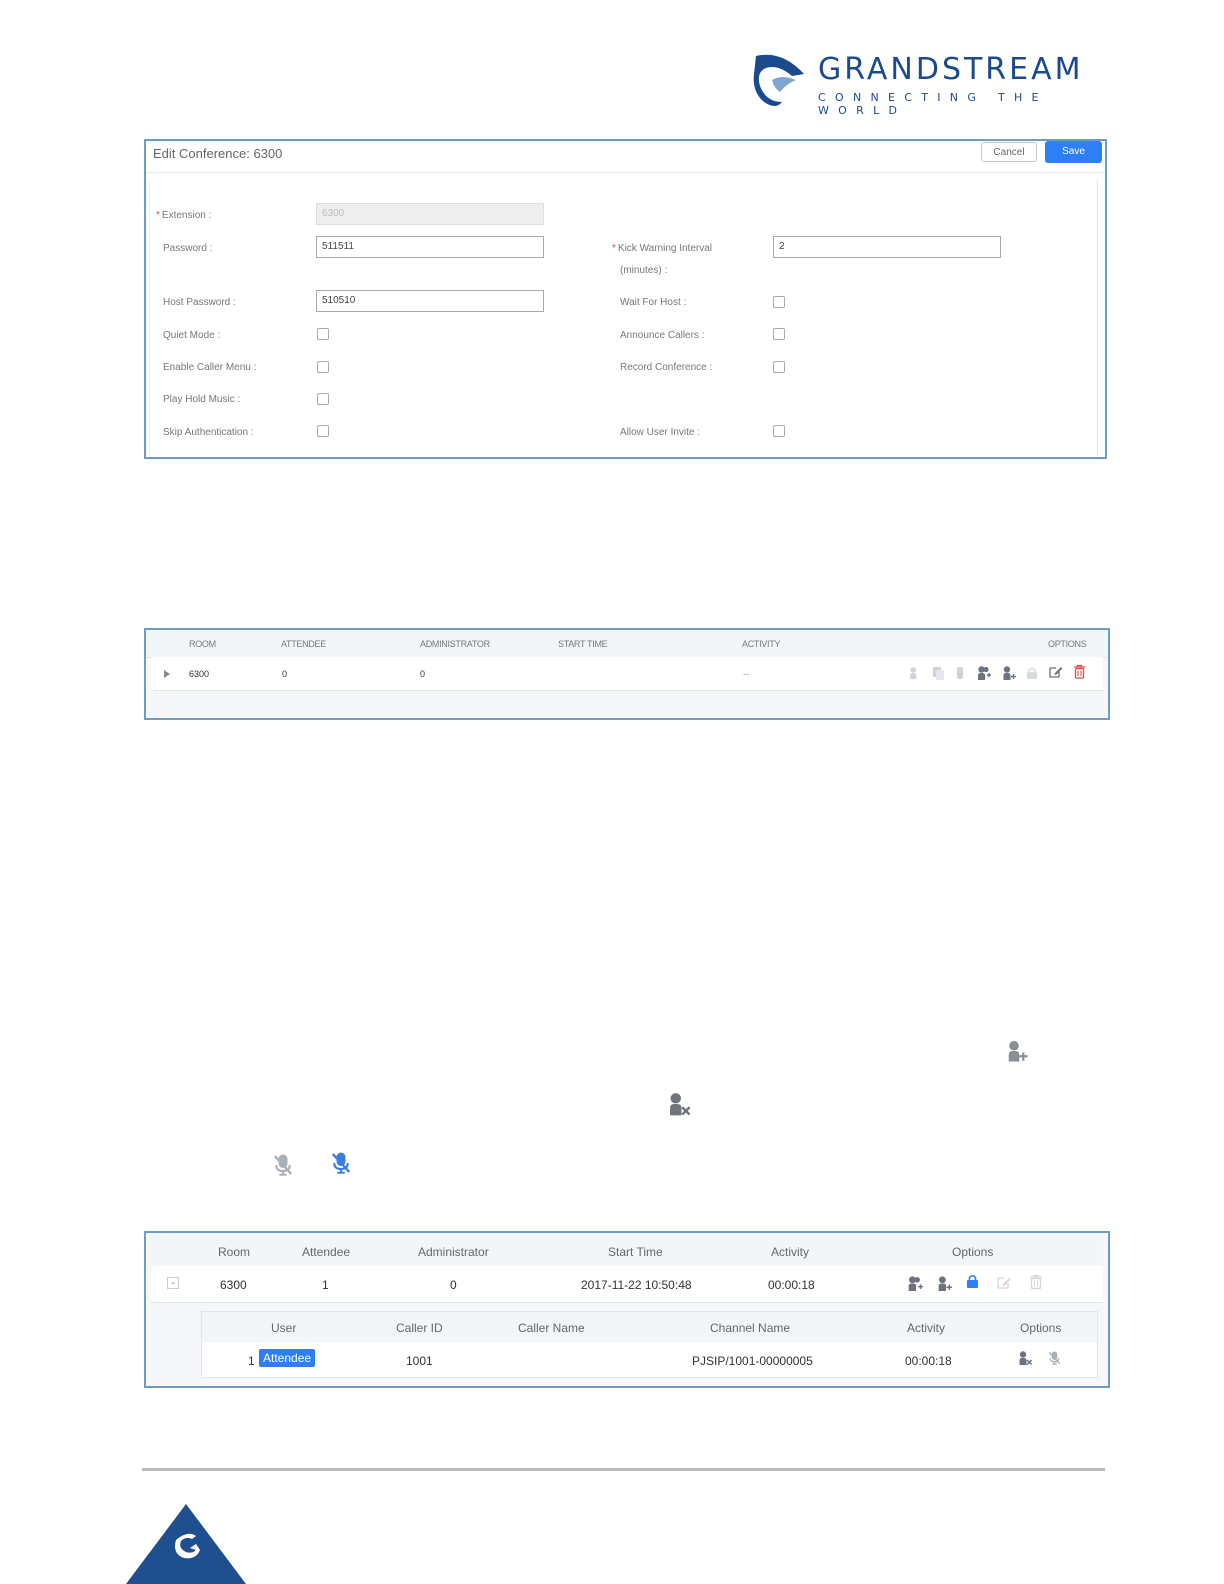  I want to click on kick-warning-label-unit: (minutes) :, so click(644, 270).